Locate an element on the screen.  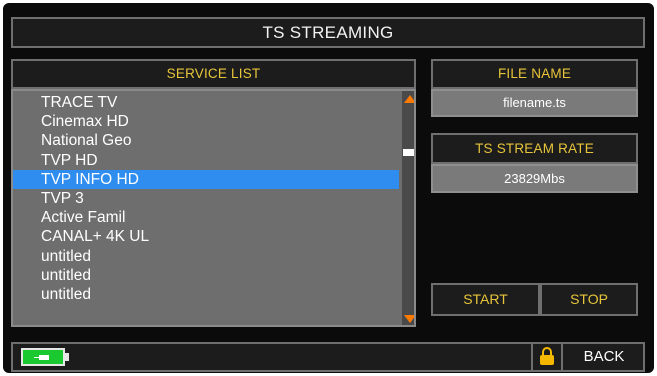
battery-charging-icon is located at coordinates (43, 357).